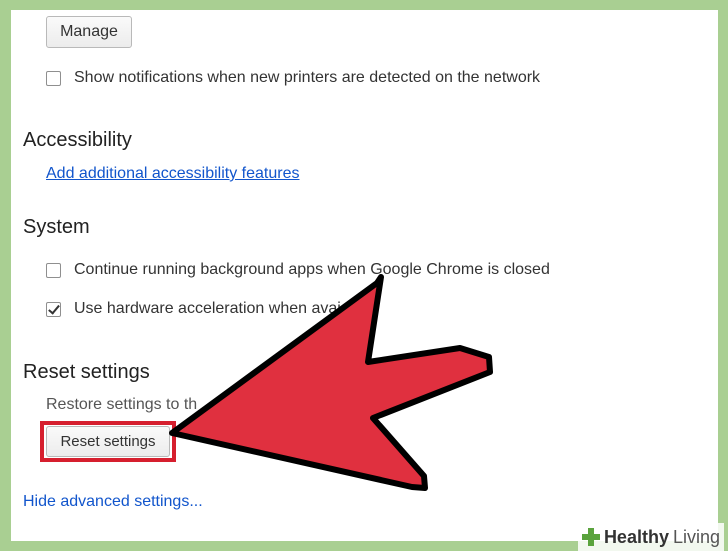 Image resolution: width=728 pixels, height=551 pixels. Describe the element at coordinates (86, 372) in the screenshot. I see `reset-settings-heading: Reset settings` at that location.